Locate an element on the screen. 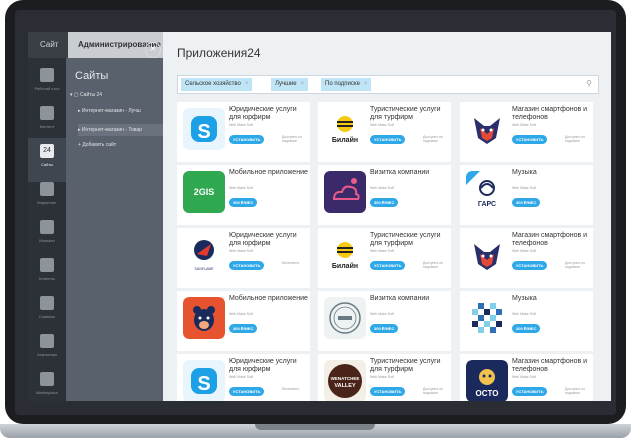 The width and height of the screenshot is (631, 438). nav-label: Рабочий стол is located at coordinates (47, 88).